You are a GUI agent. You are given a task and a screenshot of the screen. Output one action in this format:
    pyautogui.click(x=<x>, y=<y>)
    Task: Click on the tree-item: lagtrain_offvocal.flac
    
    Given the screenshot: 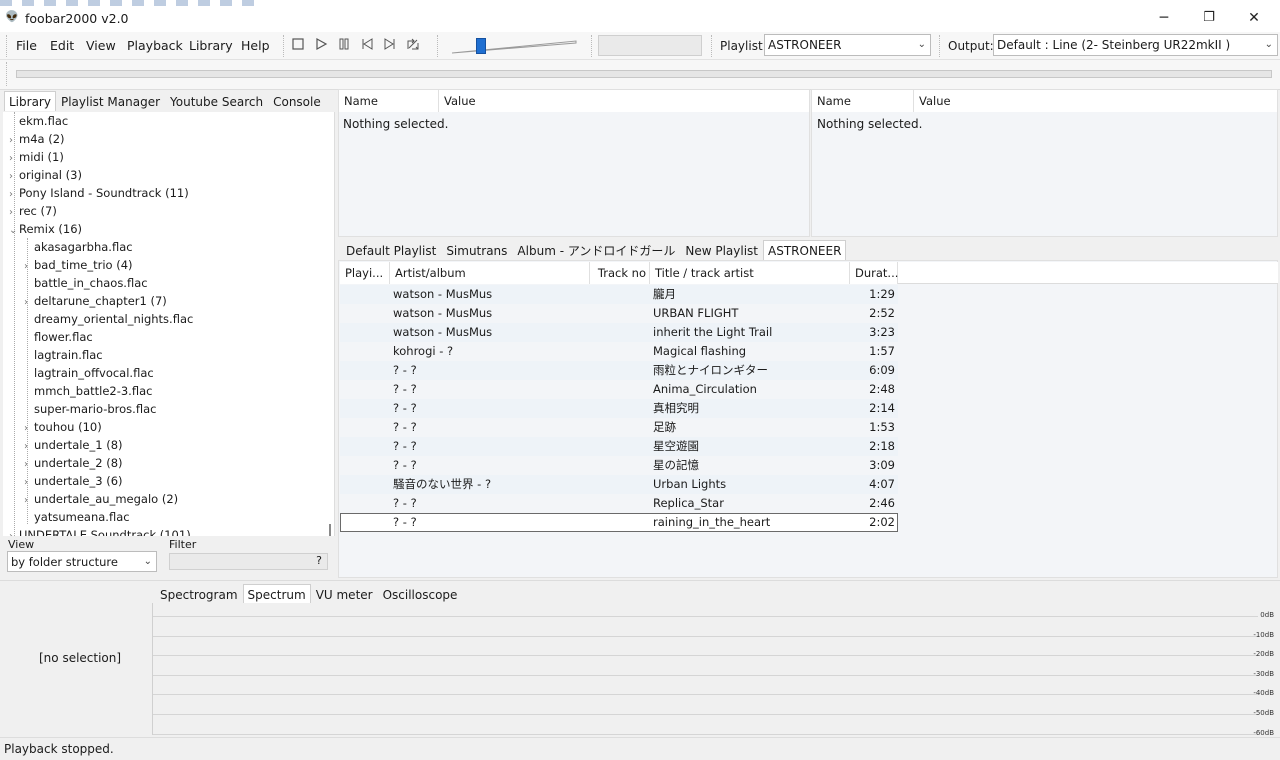 What is the action you would take?
    pyautogui.click(x=89, y=373)
    